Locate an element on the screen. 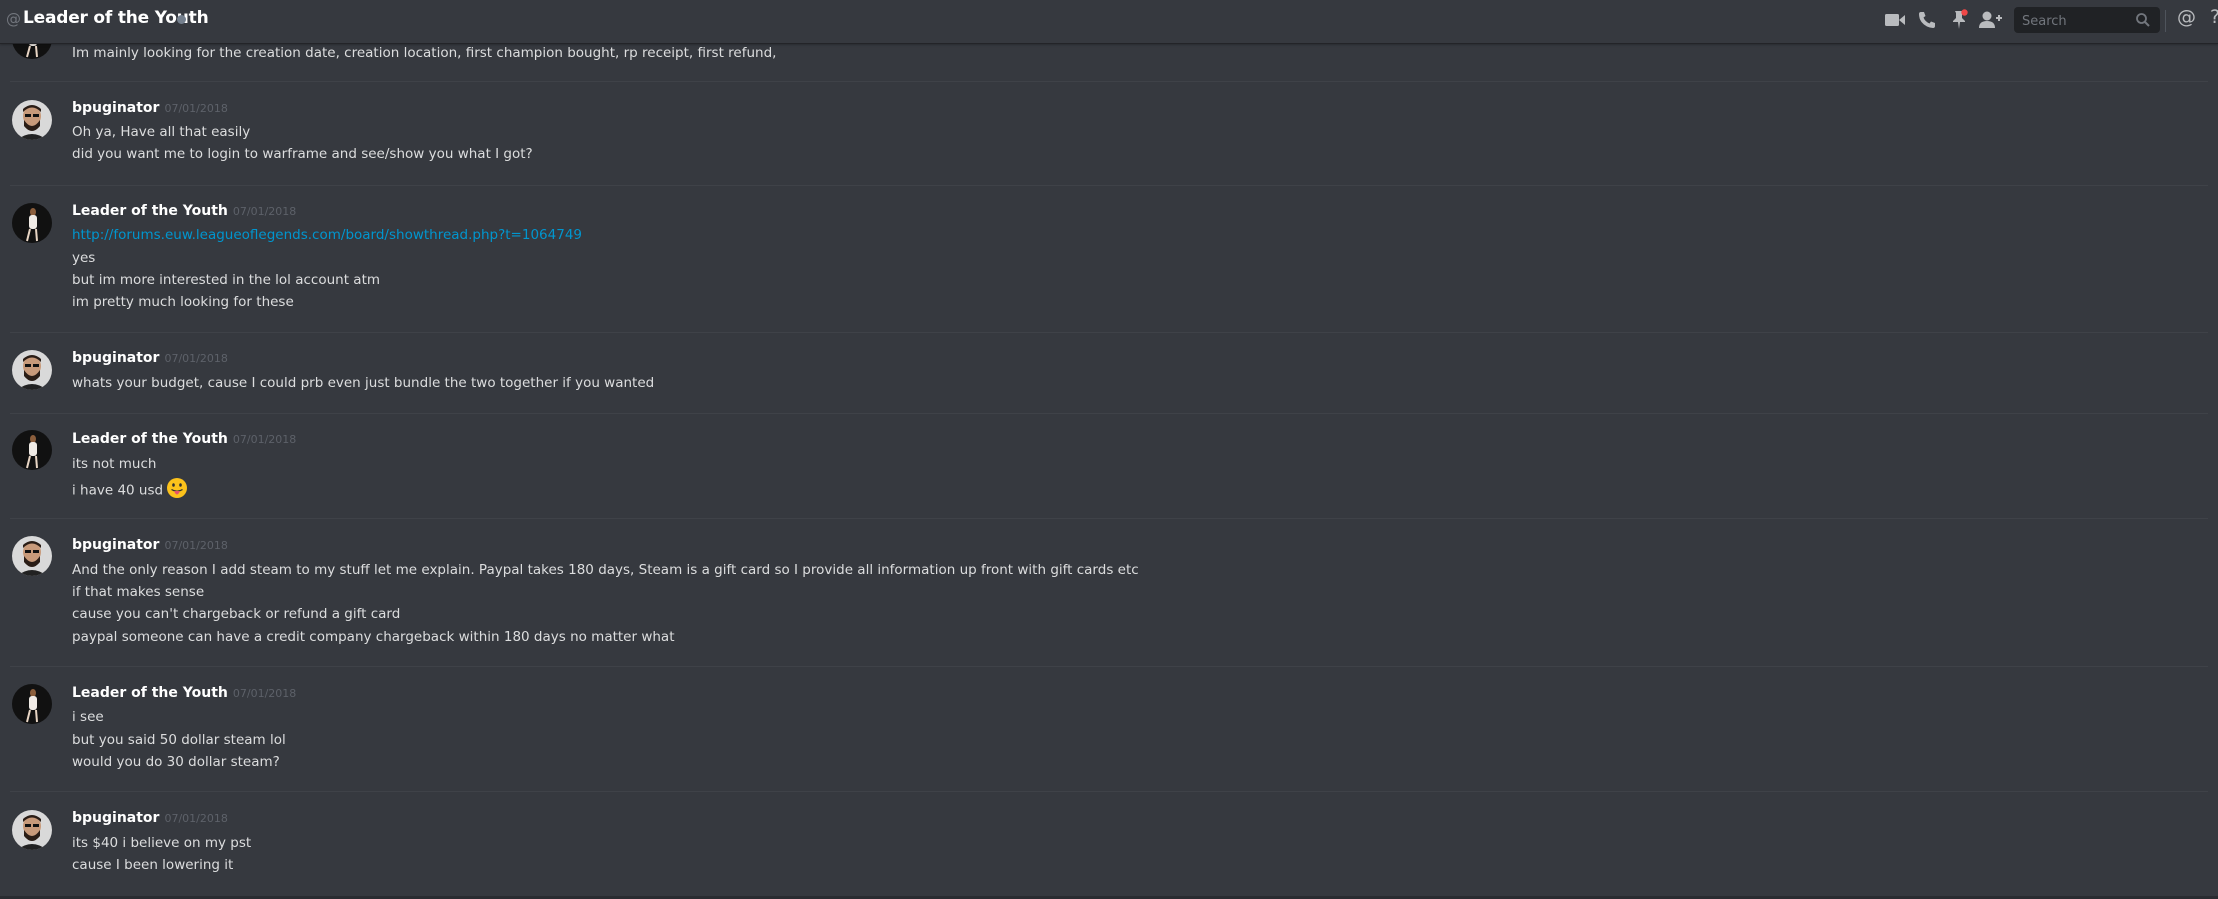  voice-call-icon is located at coordinates (1927, 20).